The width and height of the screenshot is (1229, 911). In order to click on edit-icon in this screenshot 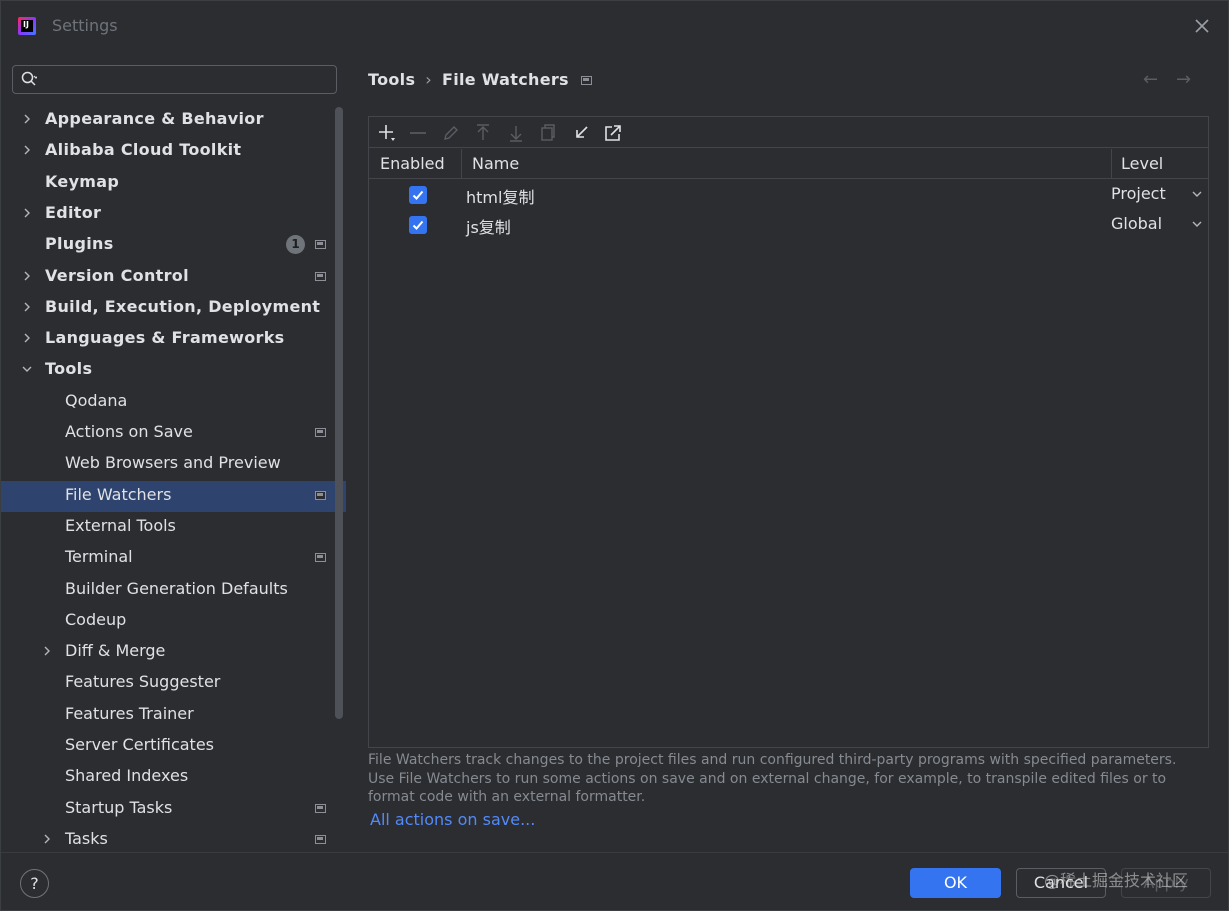, I will do `click(451, 133)`.